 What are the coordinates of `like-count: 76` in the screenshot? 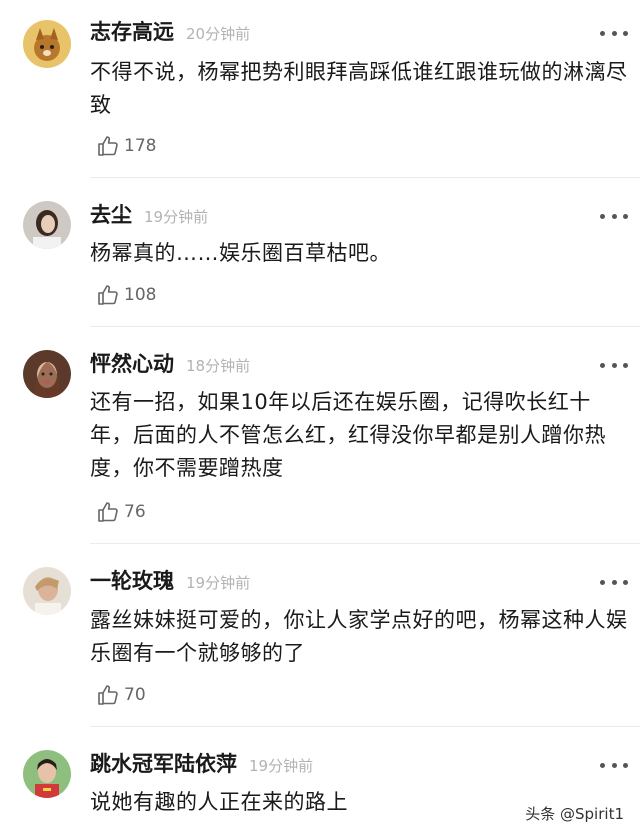 It's located at (135, 512).